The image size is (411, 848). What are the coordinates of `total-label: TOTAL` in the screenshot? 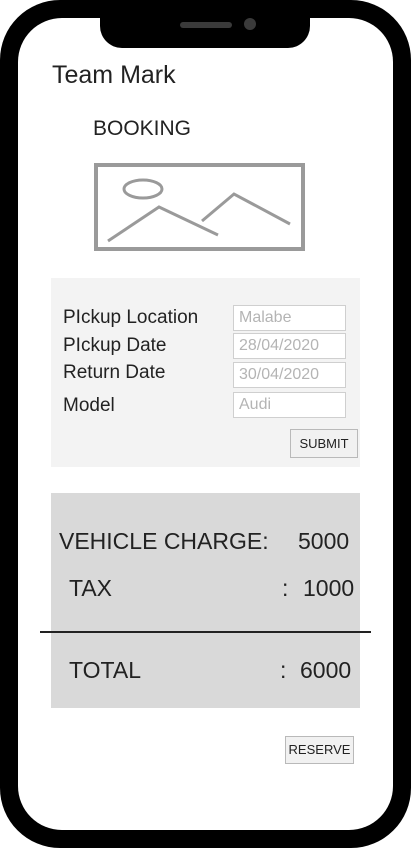 It's located at (105, 670).